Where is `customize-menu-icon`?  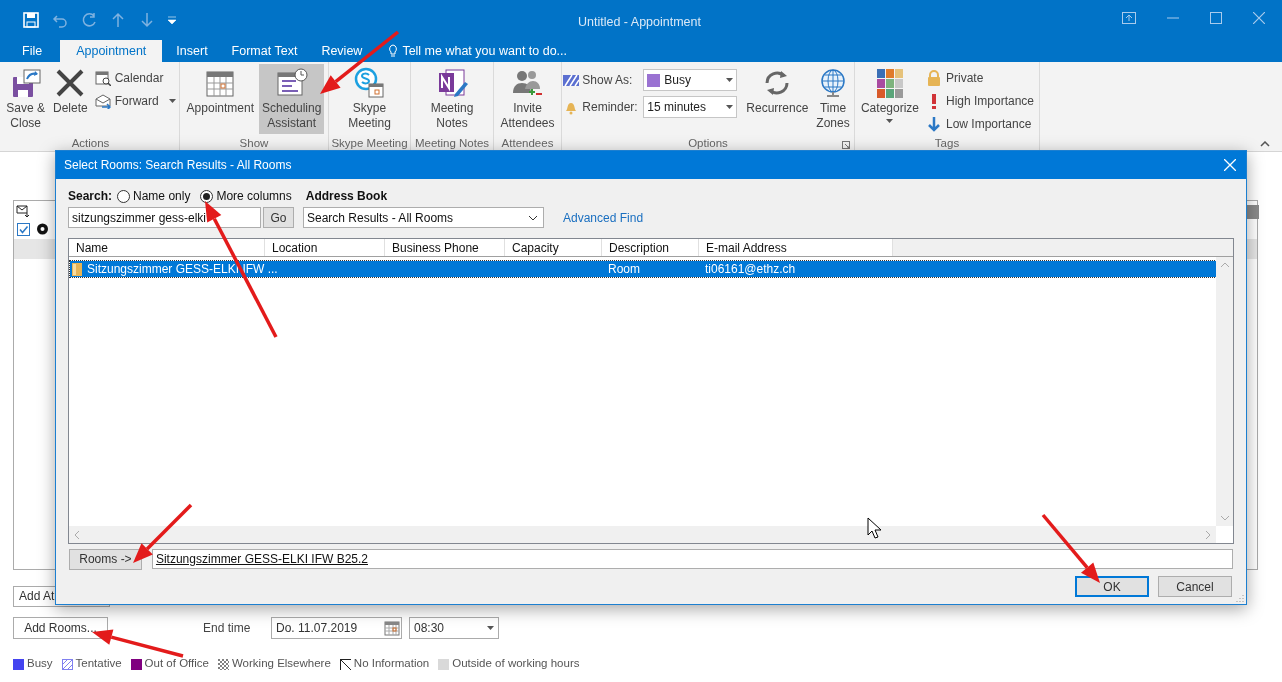 customize-menu-icon is located at coordinates (172, 20).